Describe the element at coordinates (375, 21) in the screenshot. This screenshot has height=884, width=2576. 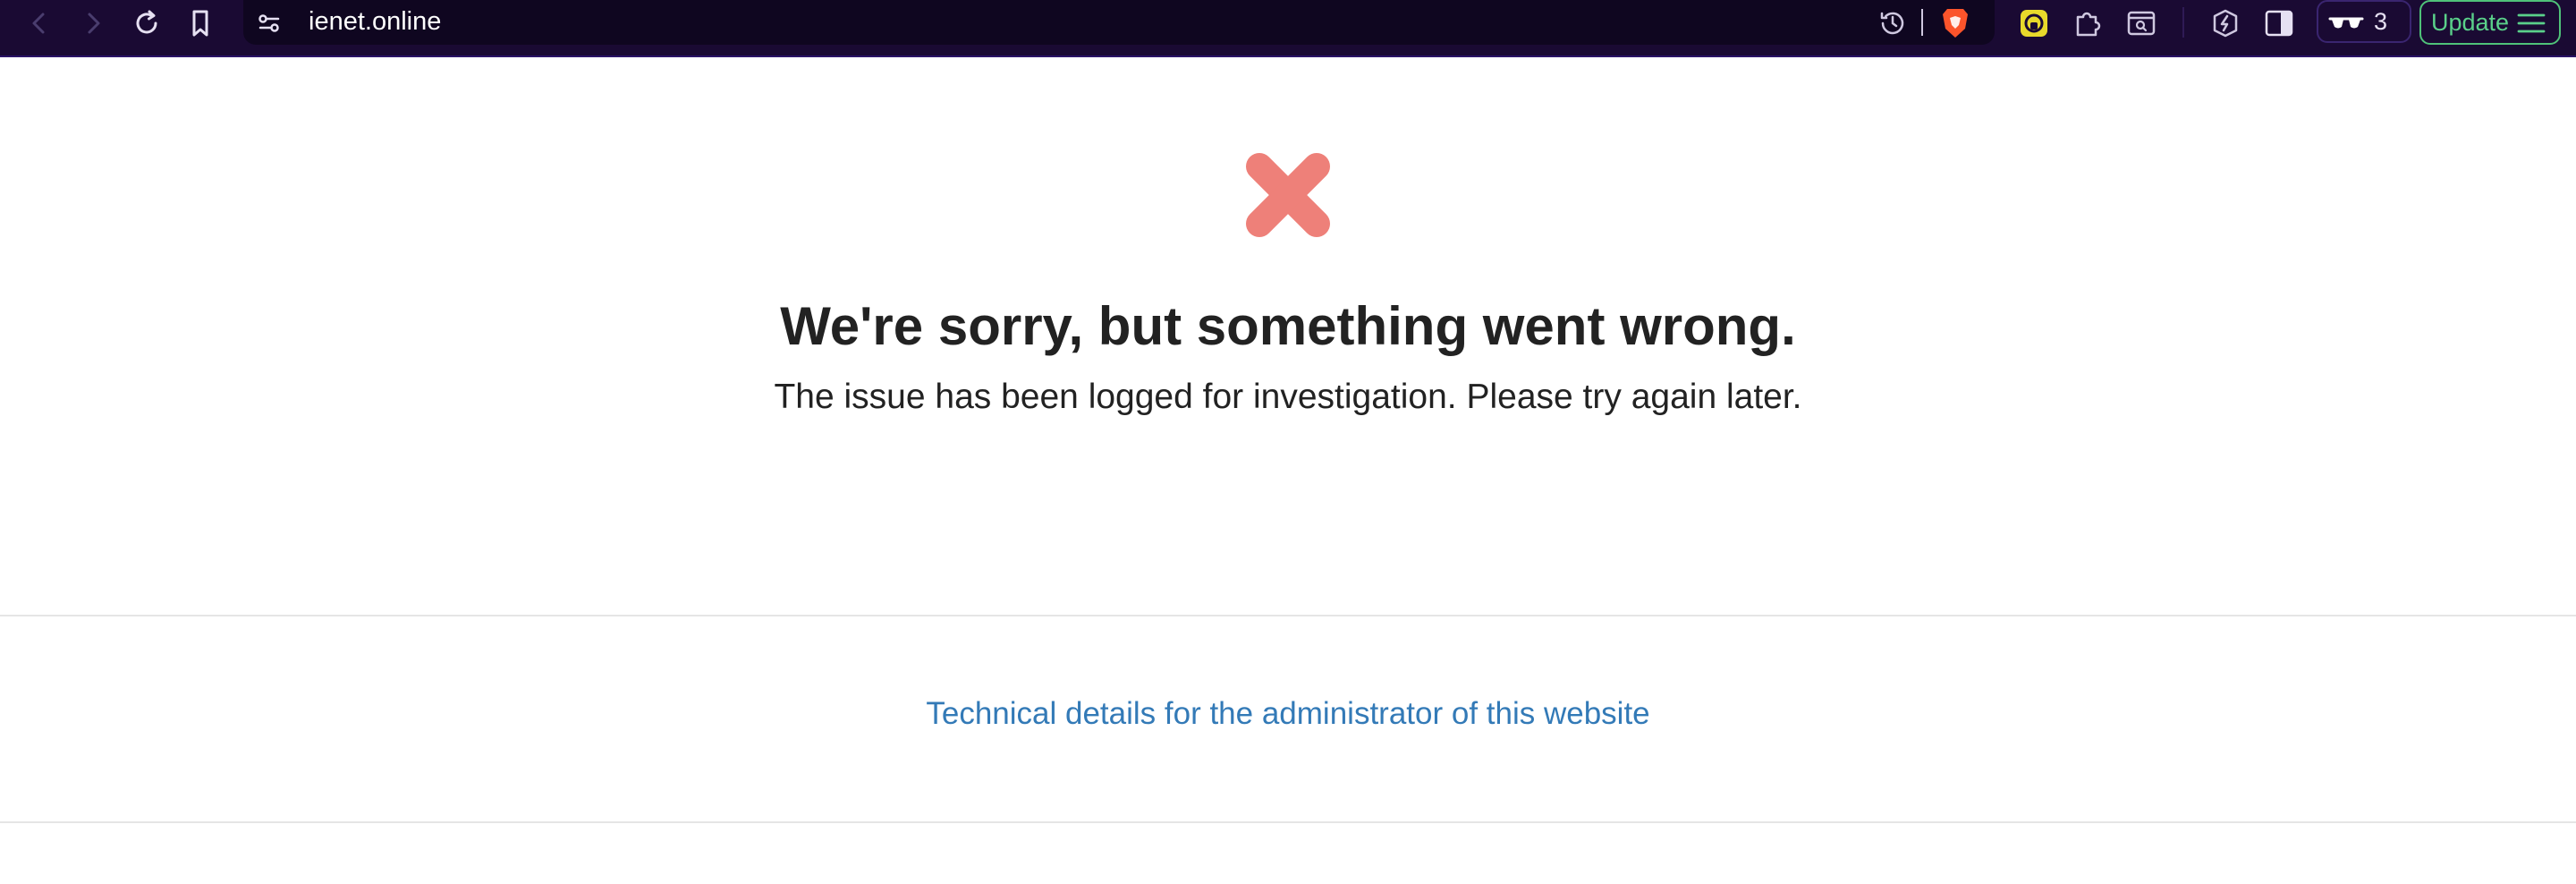
I see `url-text: ienet.online` at that location.